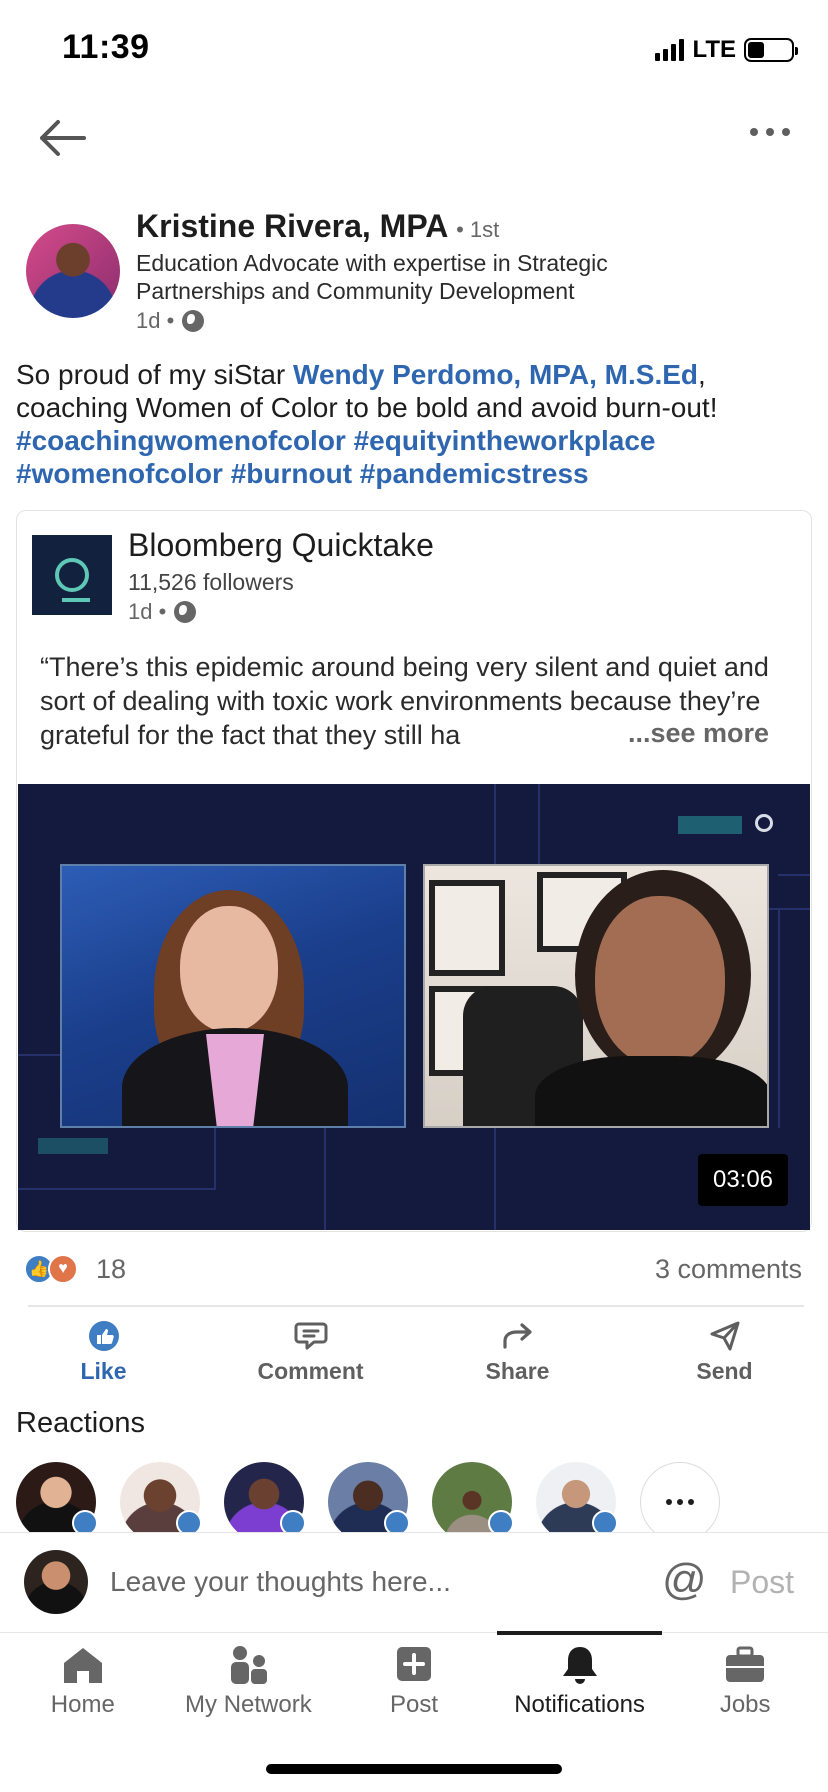 The image size is (828, 1792). I want to click on nav-post: Post, so click(414, 1683).